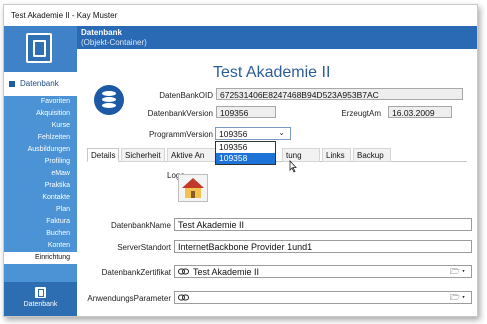 Image resolution: width=487 pixels, height=324 pixels. I want to click on sidebar-item-ausbildungen: Ausbildungen, so click(40, 150).